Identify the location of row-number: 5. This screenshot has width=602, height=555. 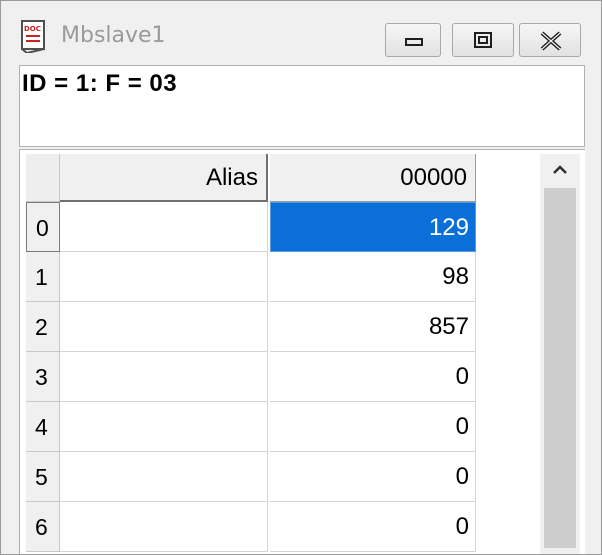
(43, 477).